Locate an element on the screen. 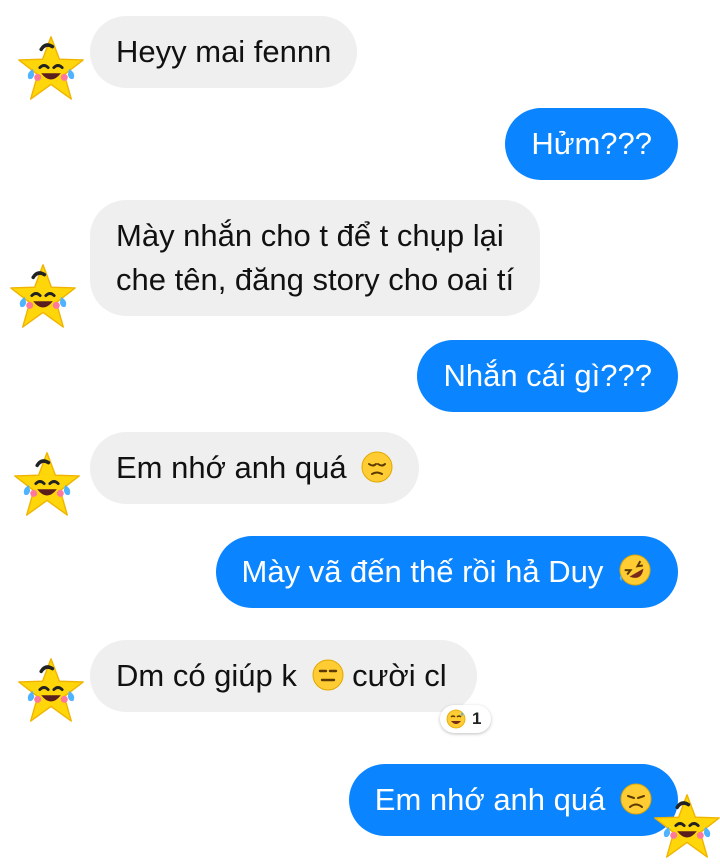  message-bubble-2: Hửm??? is located at coordinates (591, 144).